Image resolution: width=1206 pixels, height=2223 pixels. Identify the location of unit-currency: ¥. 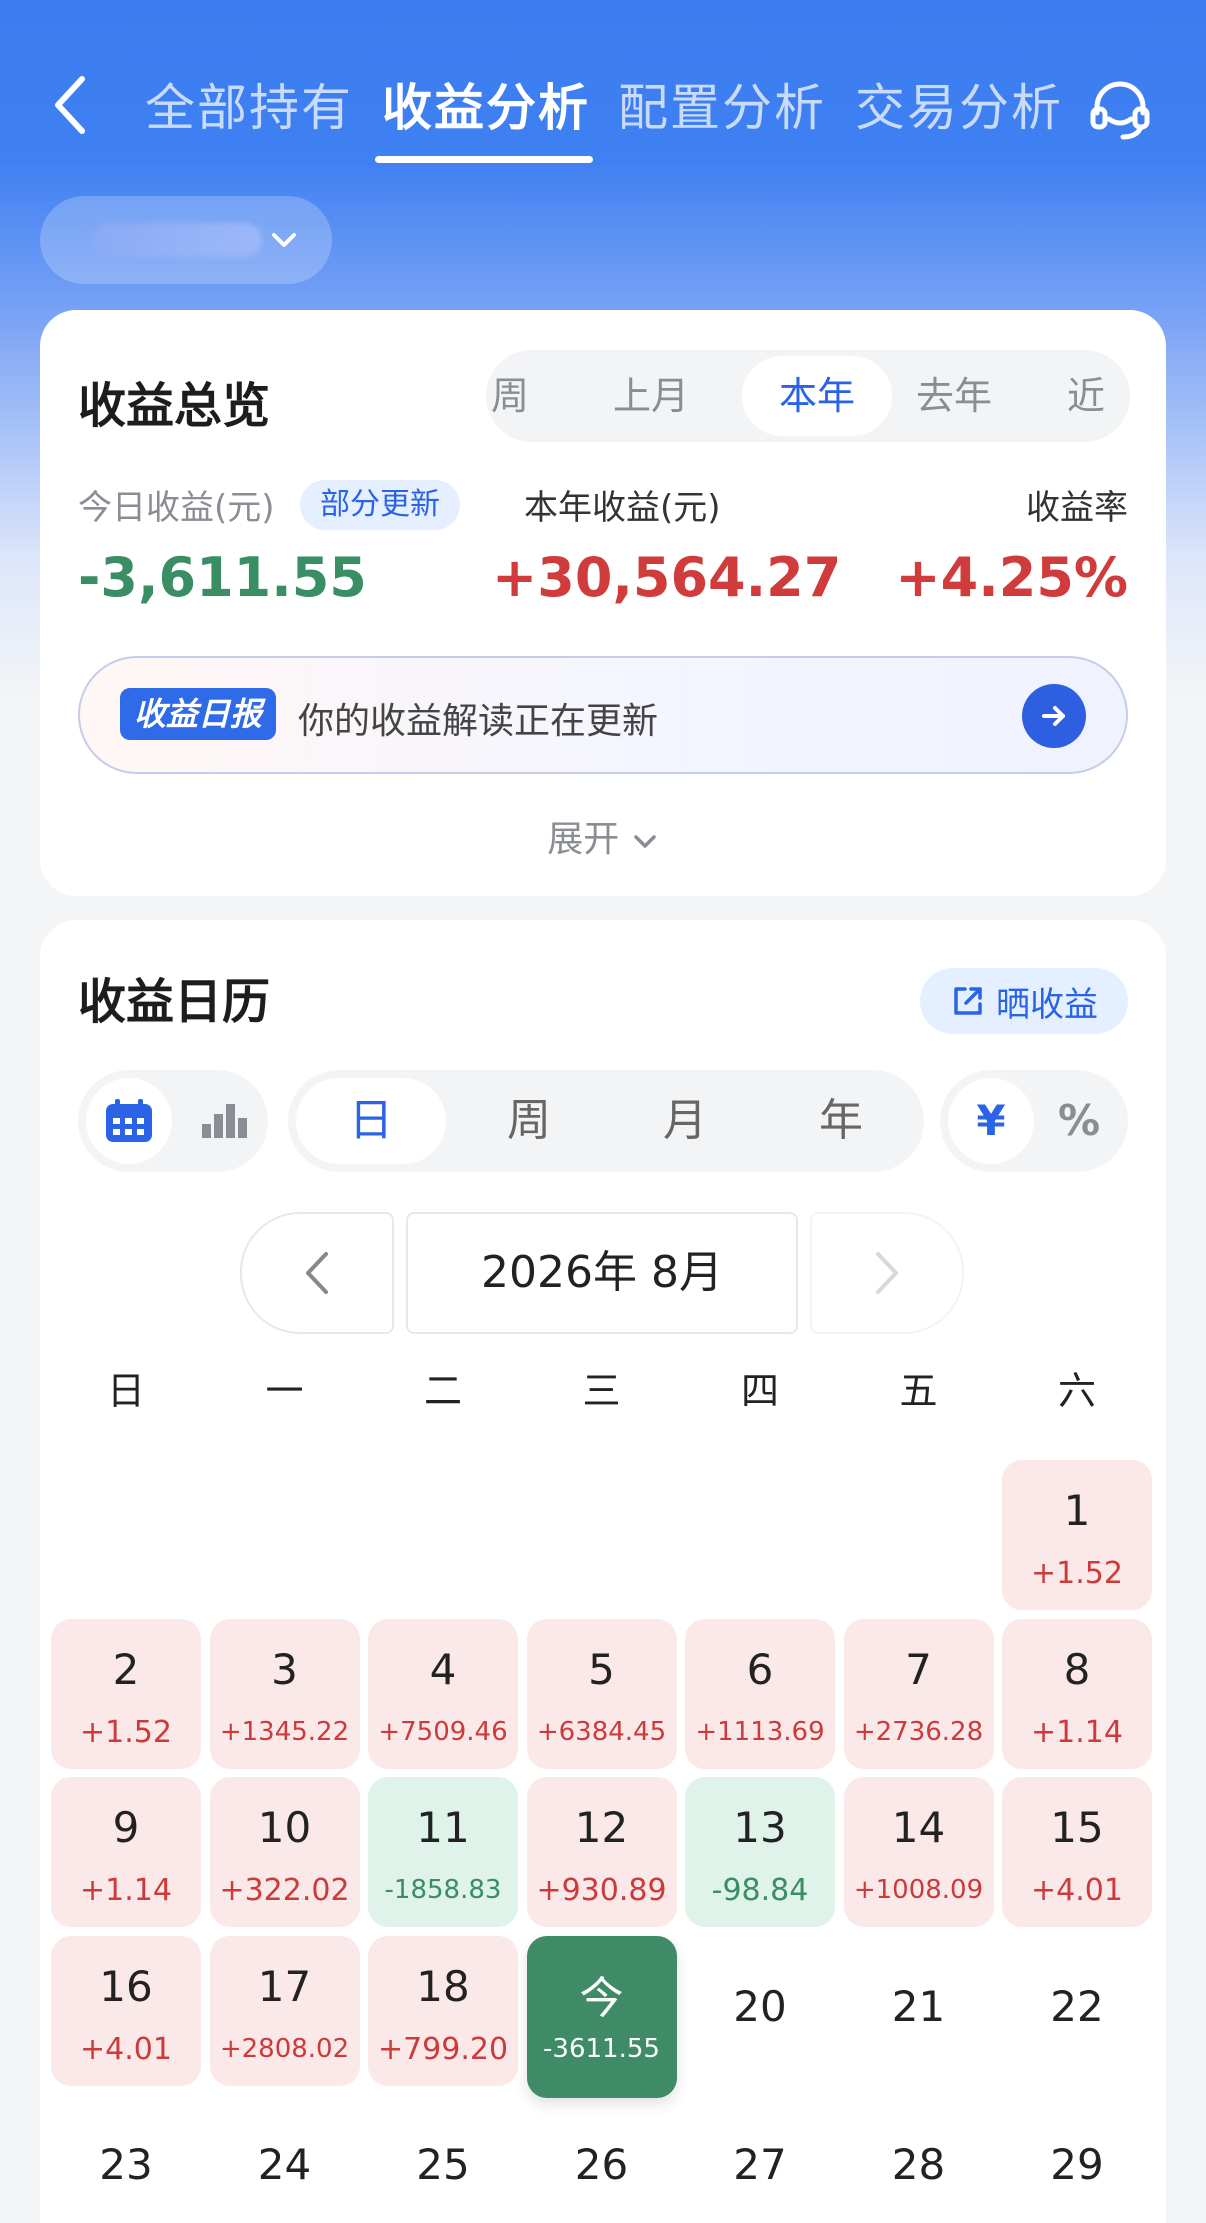
(991, 1121).